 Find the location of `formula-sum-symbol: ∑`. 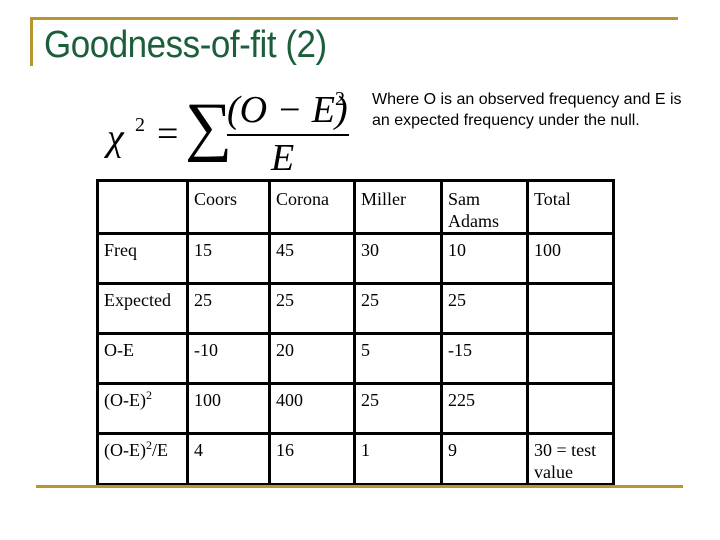

formula-sum-symbol: ∑ is located at coordinates (209, 126).